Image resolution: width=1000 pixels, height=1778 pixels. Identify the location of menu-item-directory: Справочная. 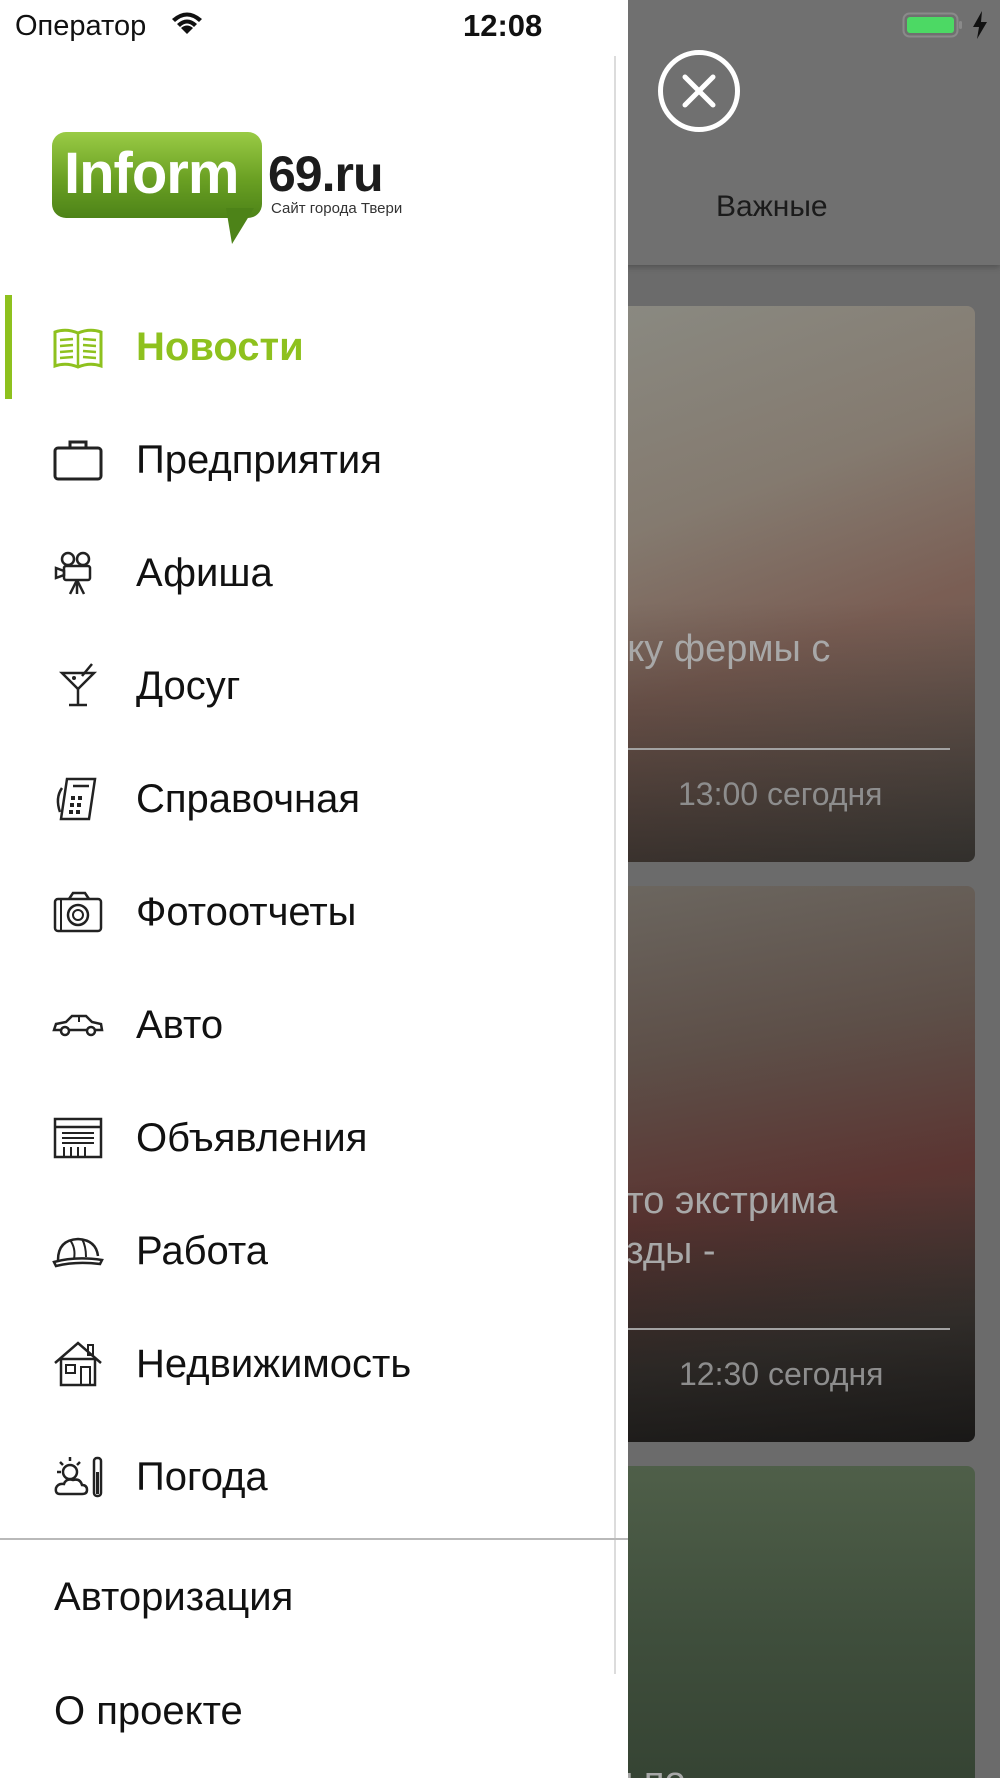
(307, 799).